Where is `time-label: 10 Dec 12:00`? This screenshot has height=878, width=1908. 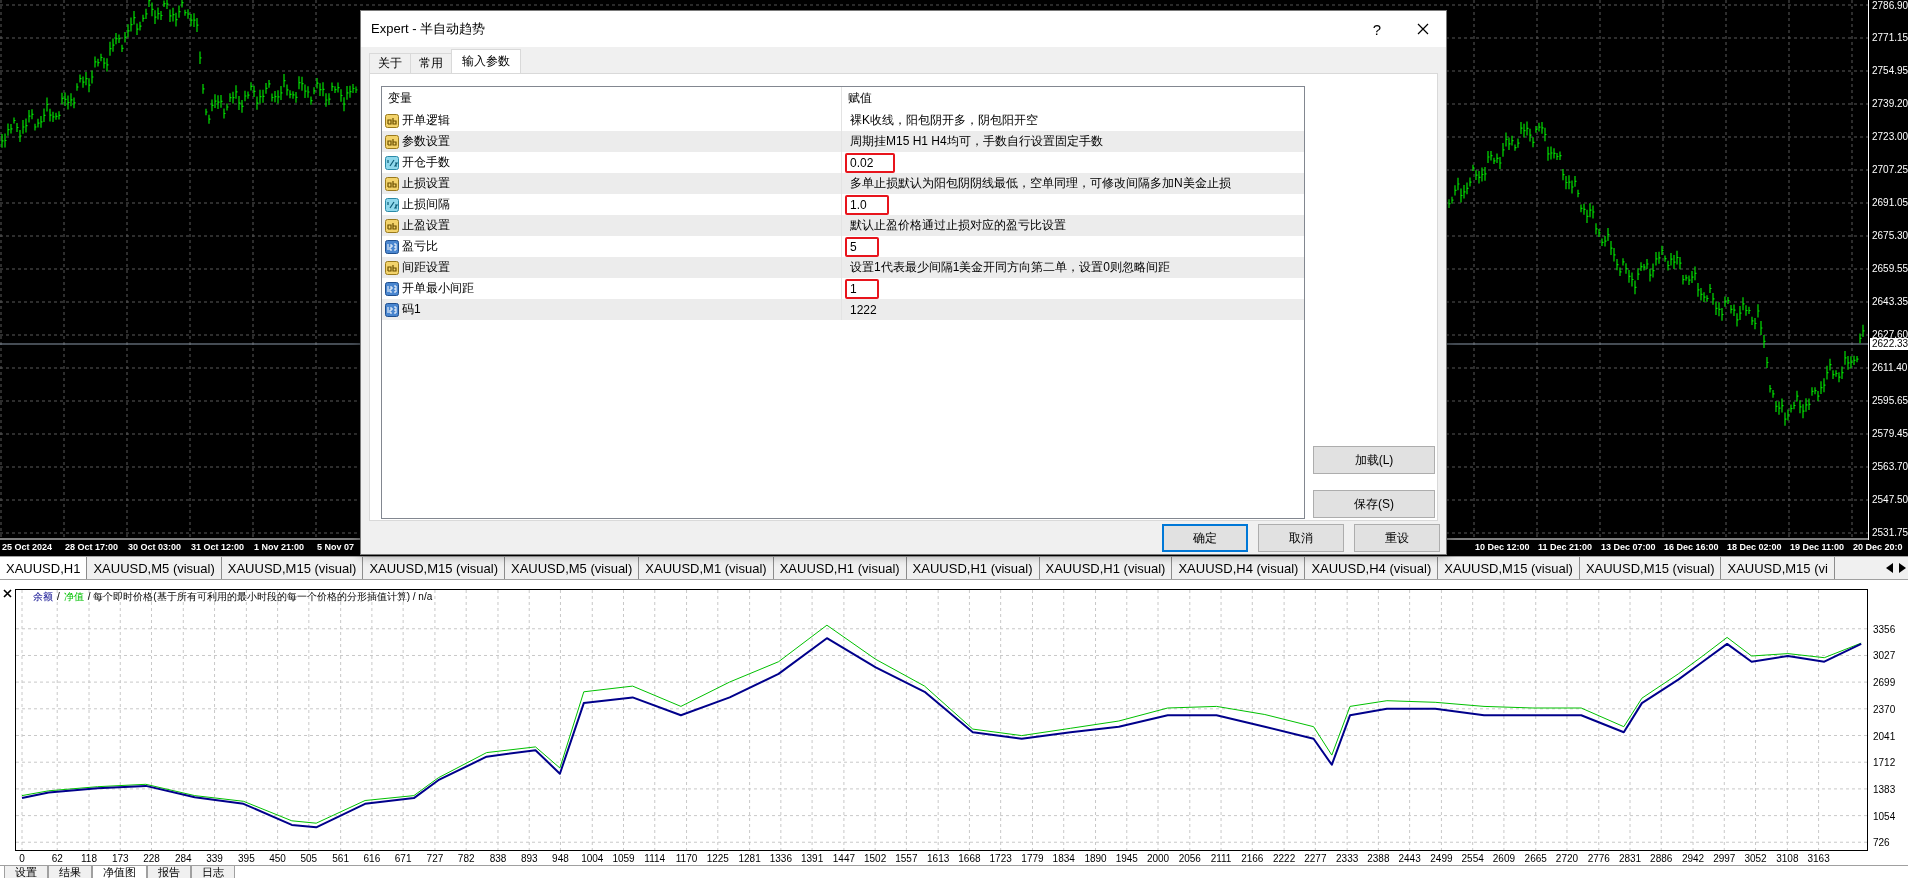 time-label: 10 Dec 12:00 is located at coordinates (1502, 547).